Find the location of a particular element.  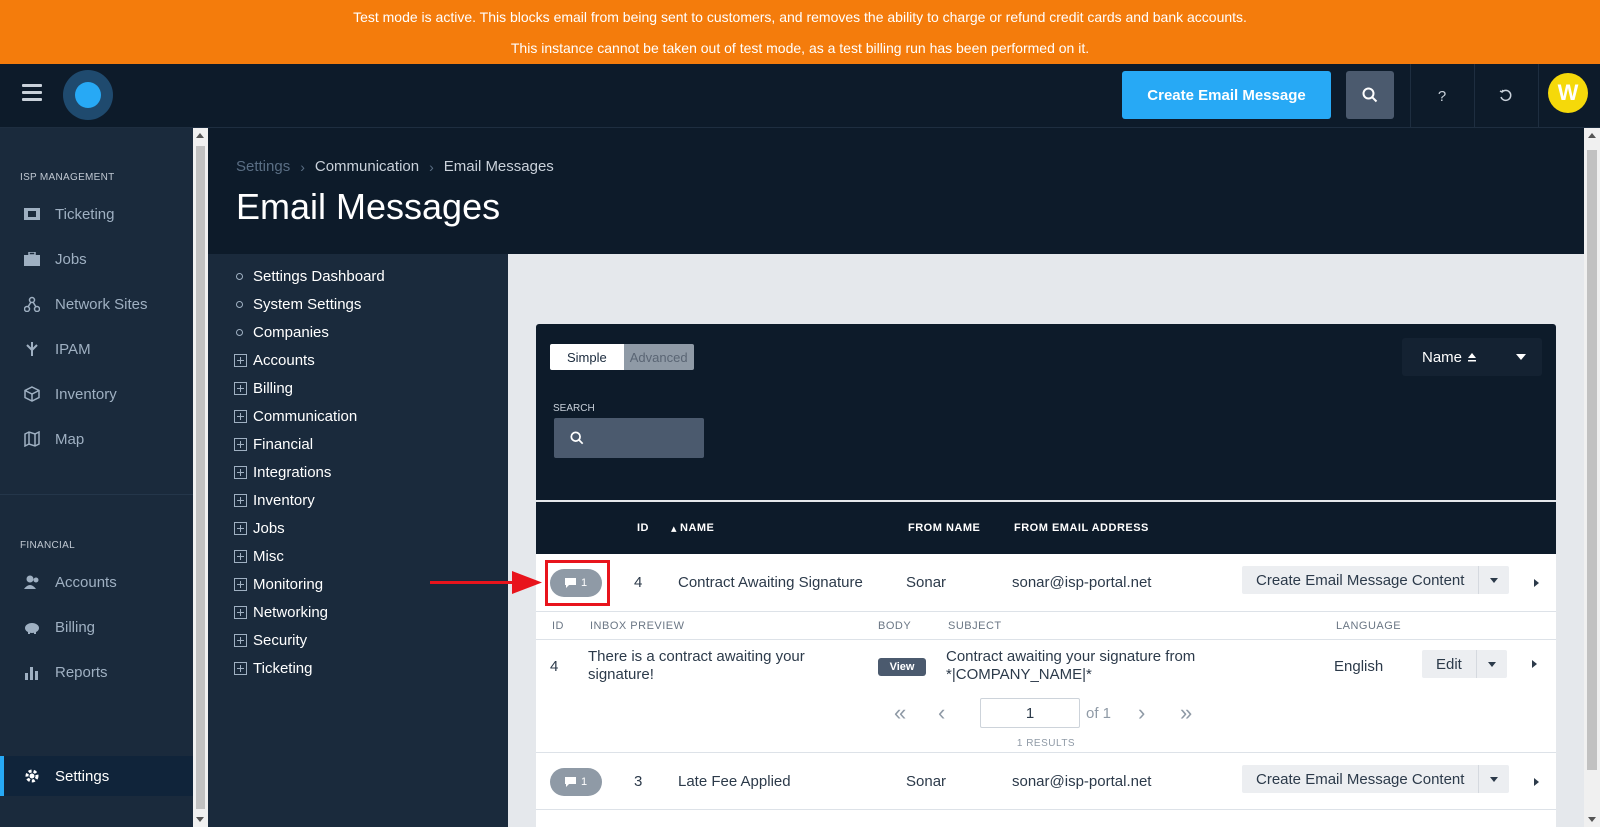

settings-nav-accounts: Accounts is located at coordinates (270, 360).